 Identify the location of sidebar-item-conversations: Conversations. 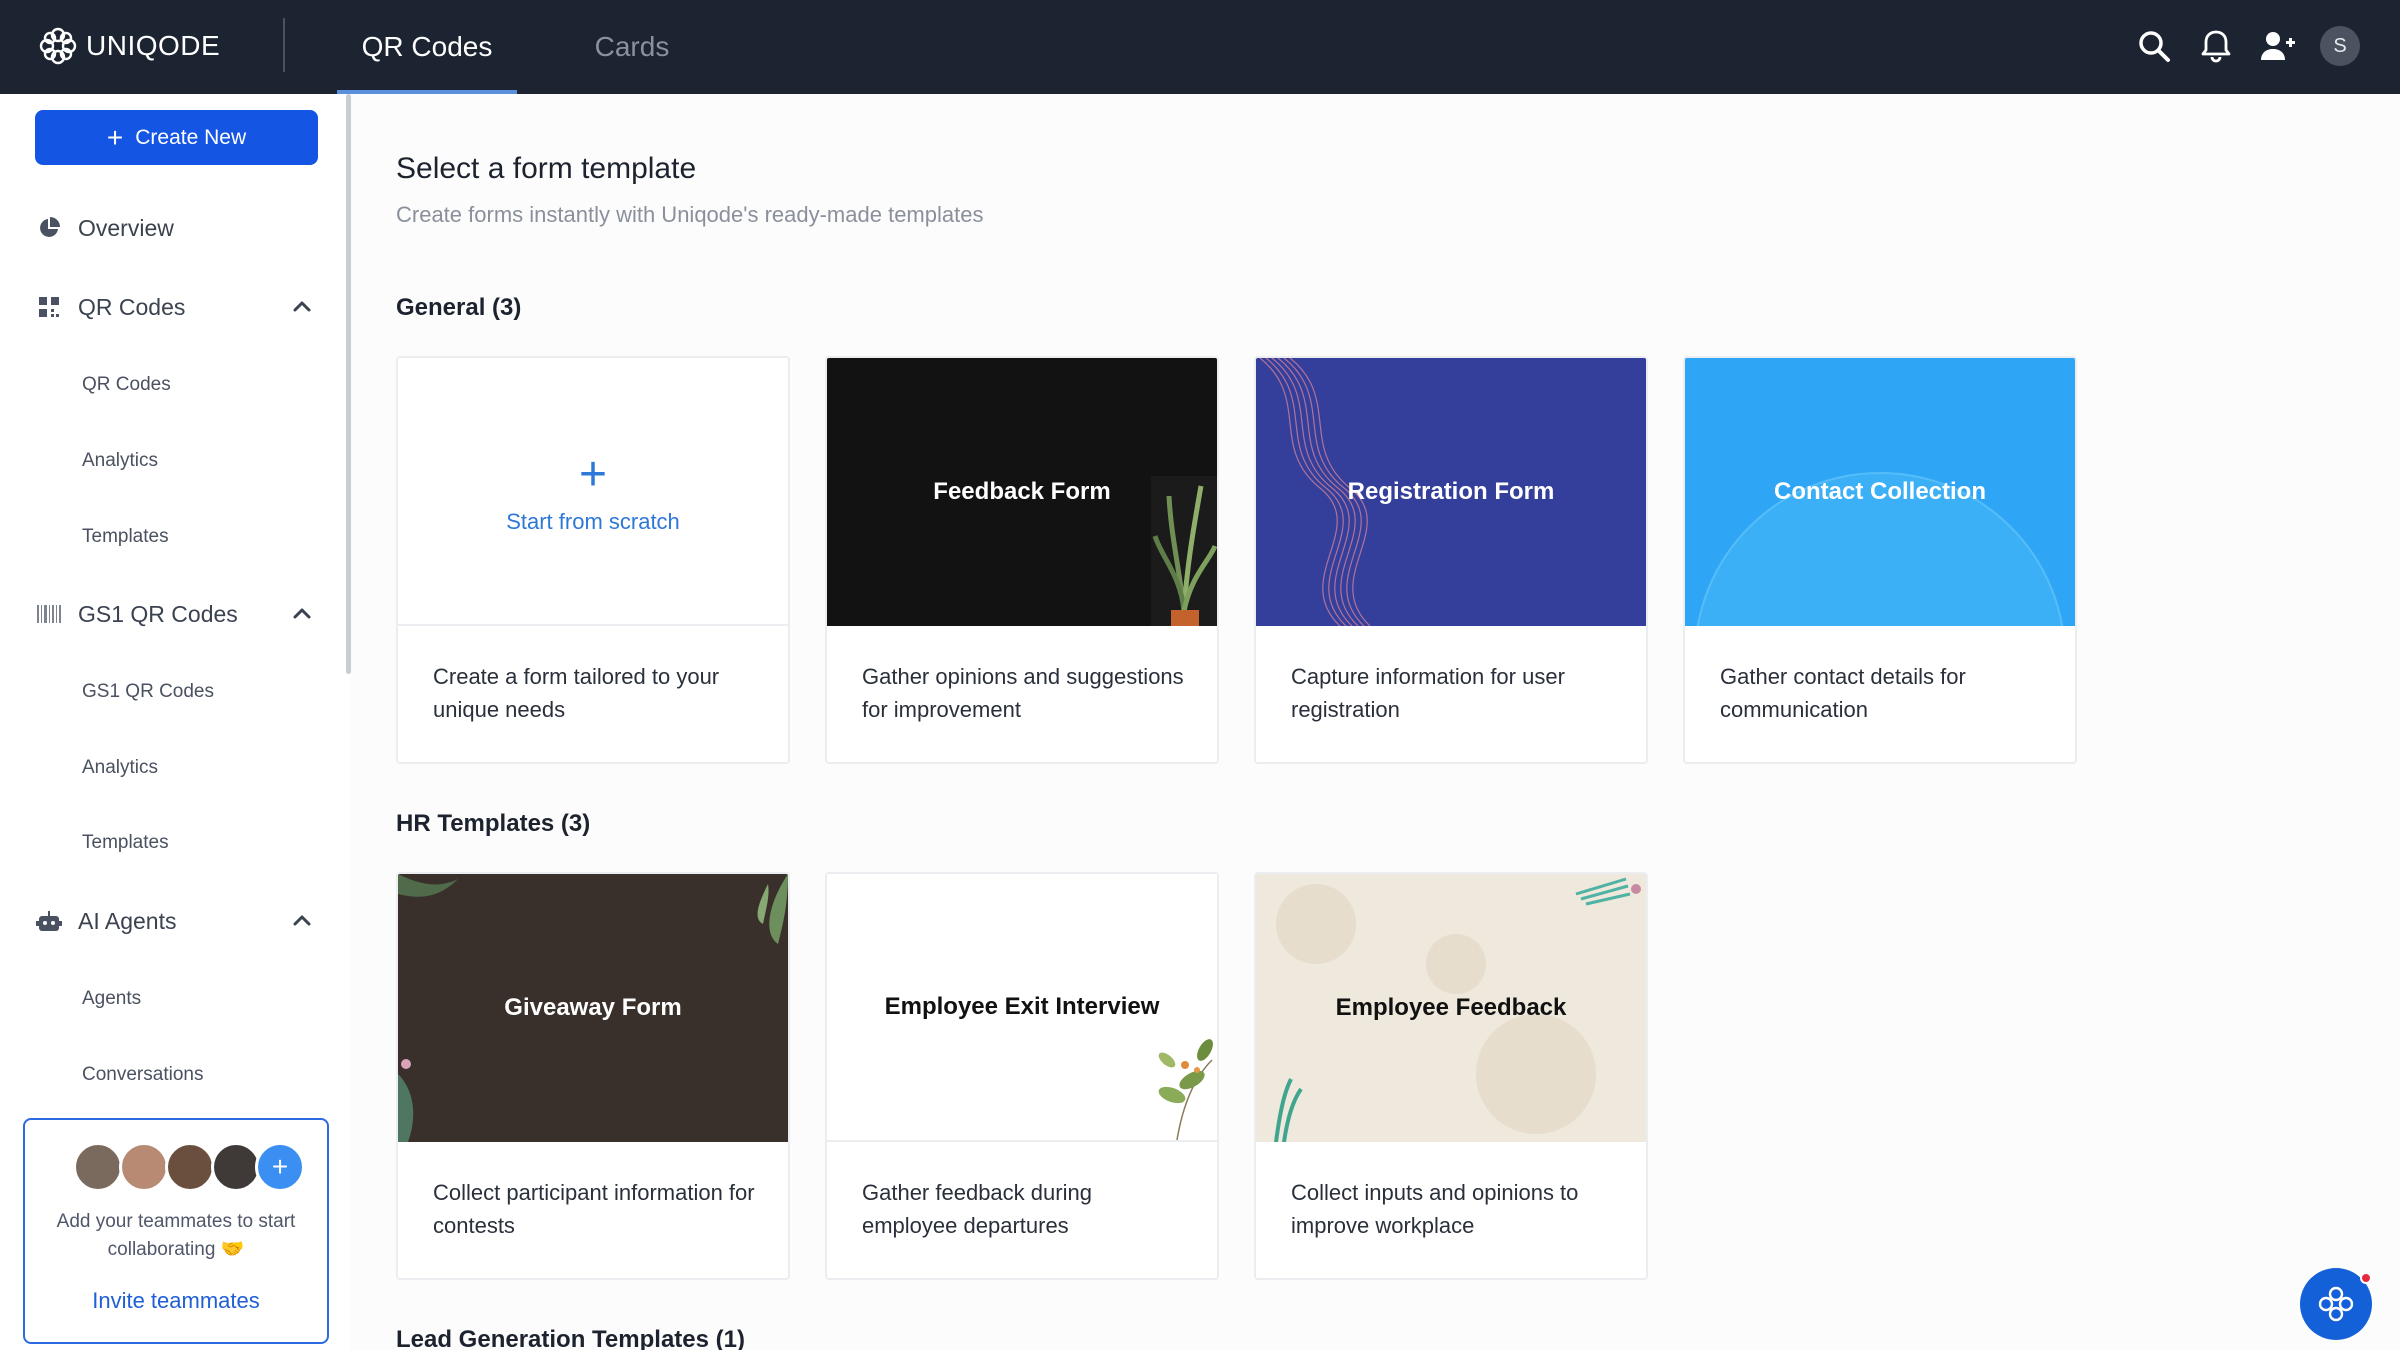
(142, 1075).